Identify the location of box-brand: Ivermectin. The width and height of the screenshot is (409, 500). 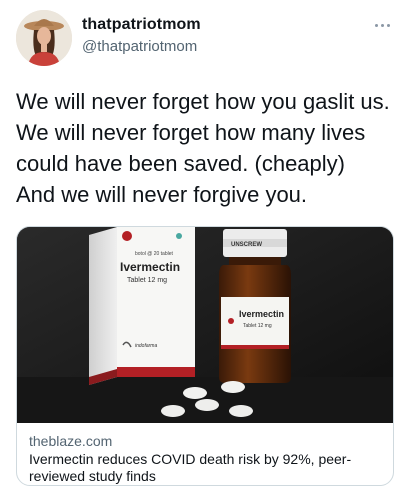
(150, 267).